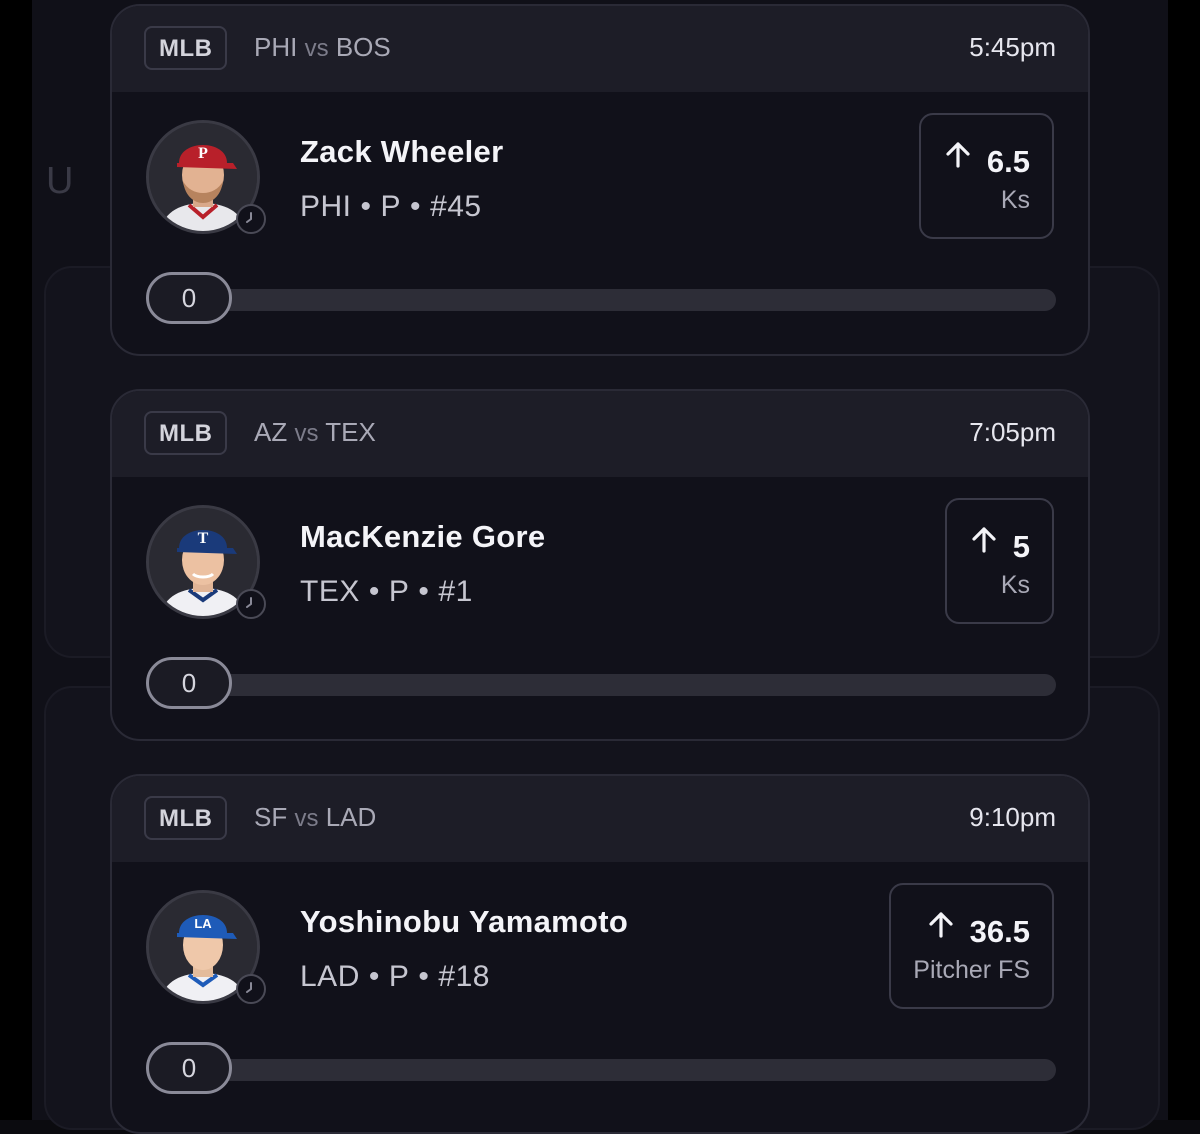  What do you see at coordinates (1021, 546) in the screenshot?
I see `line-value: 5` at bounding box center [1021, 546].